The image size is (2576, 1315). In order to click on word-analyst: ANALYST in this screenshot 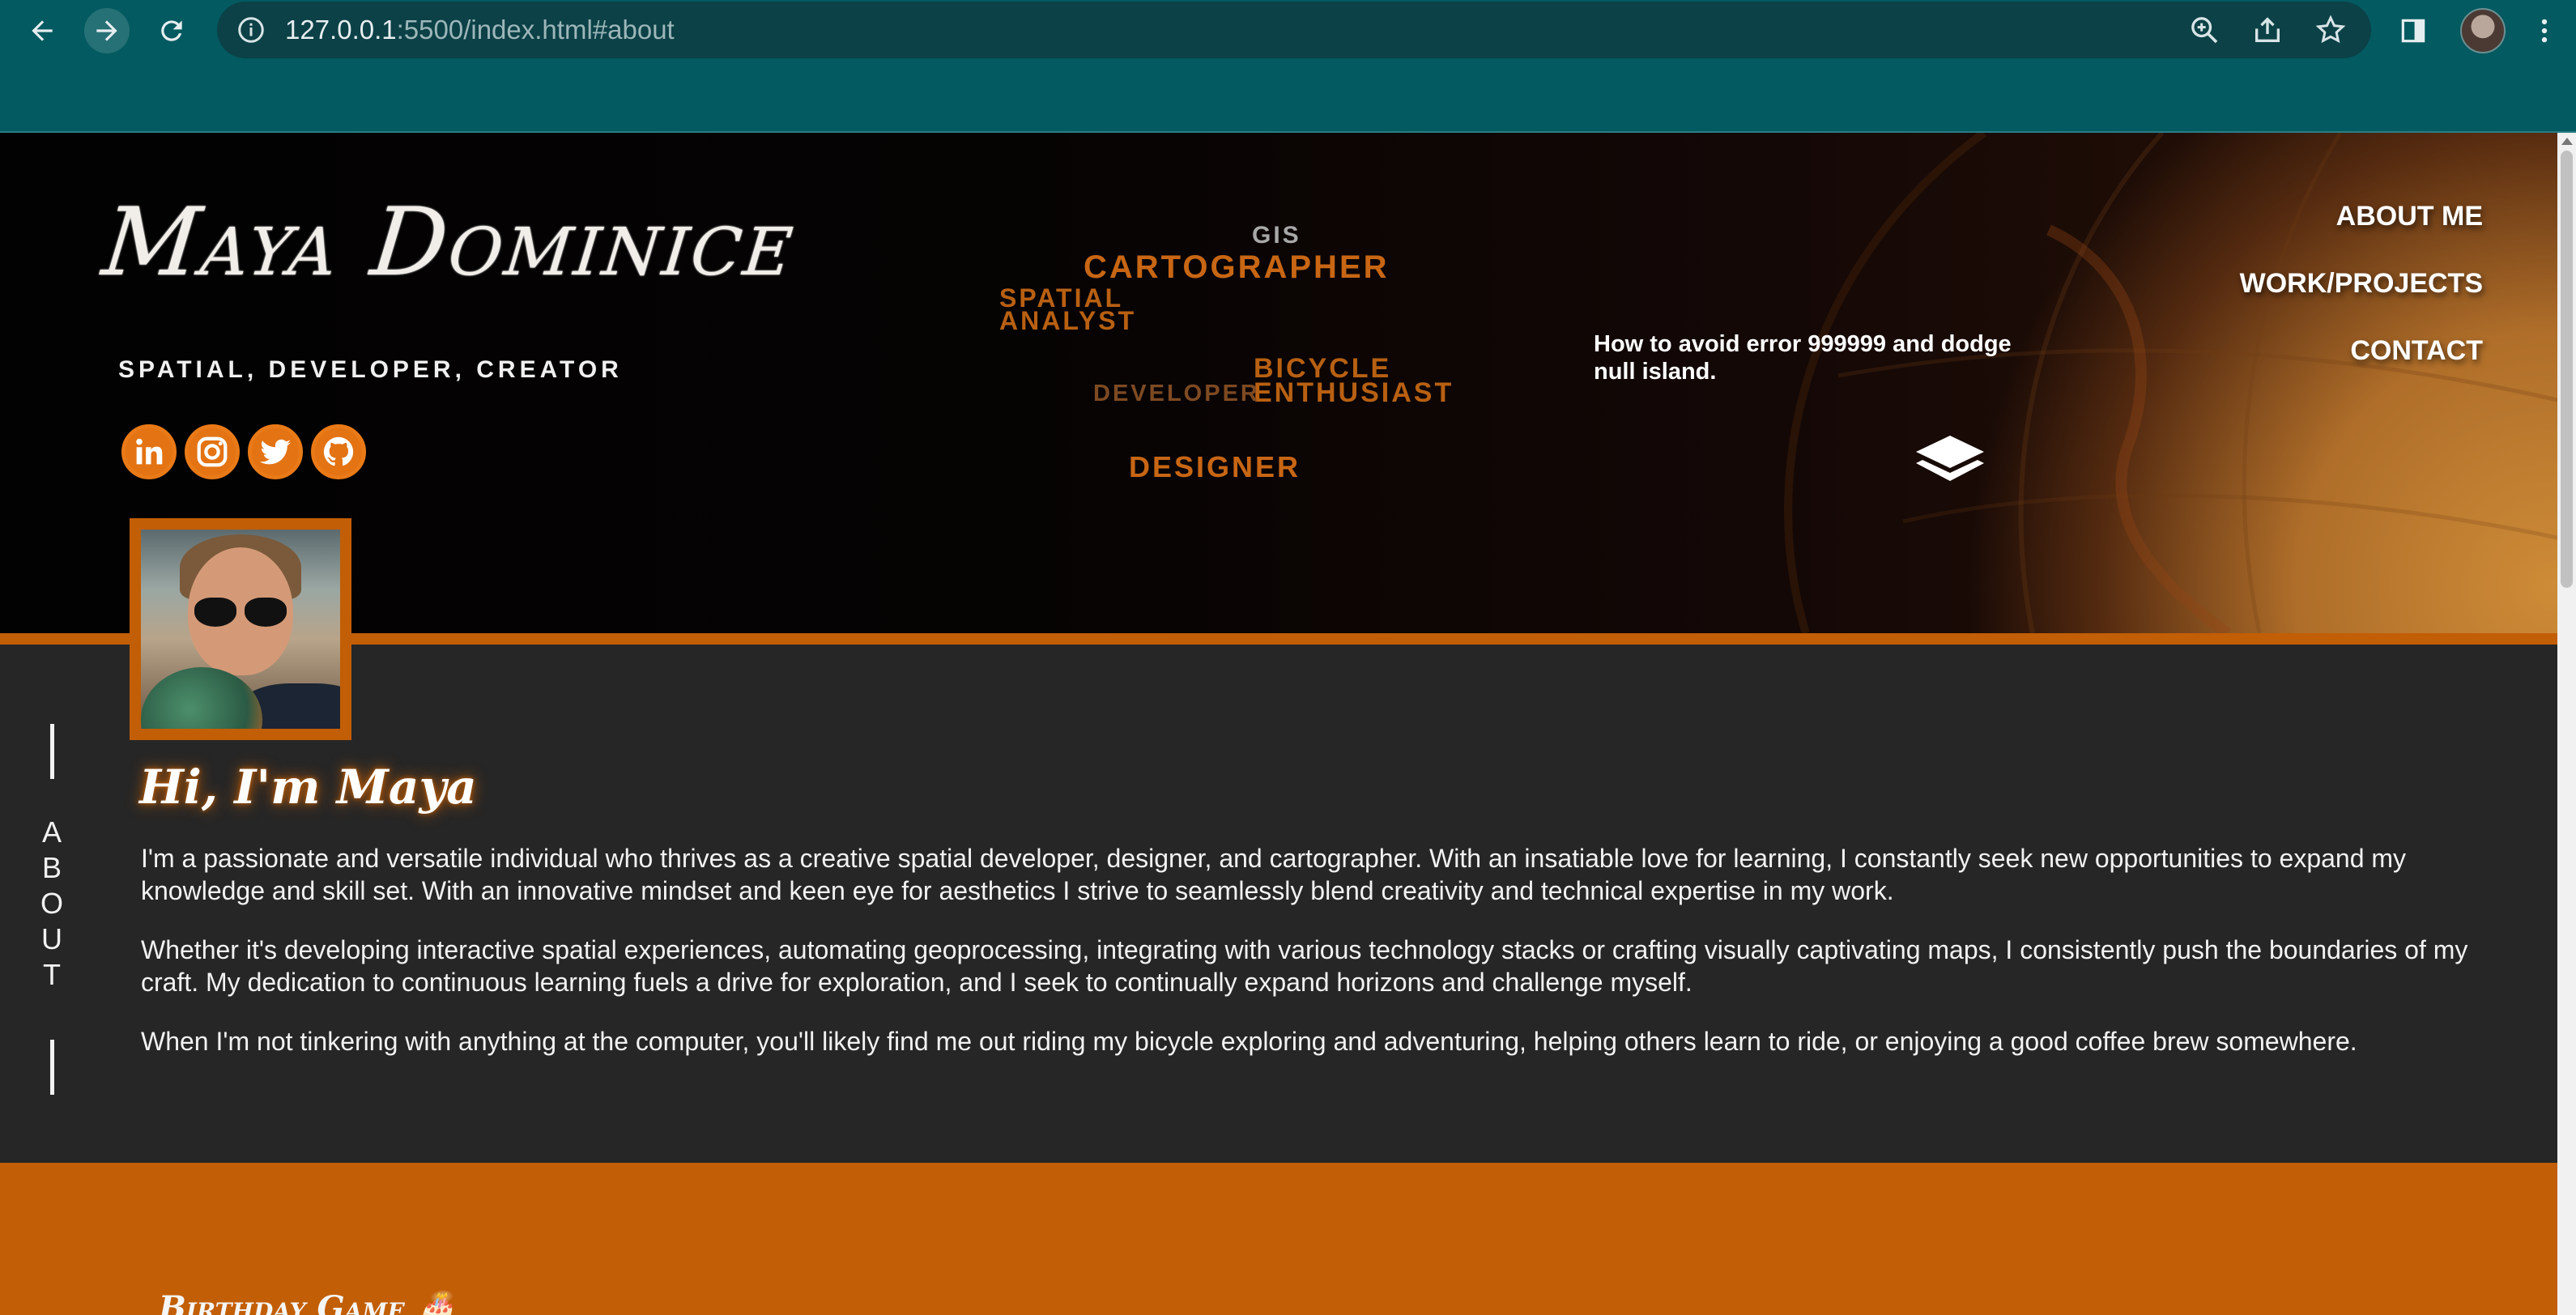, I will do `click(1068, 321)`.